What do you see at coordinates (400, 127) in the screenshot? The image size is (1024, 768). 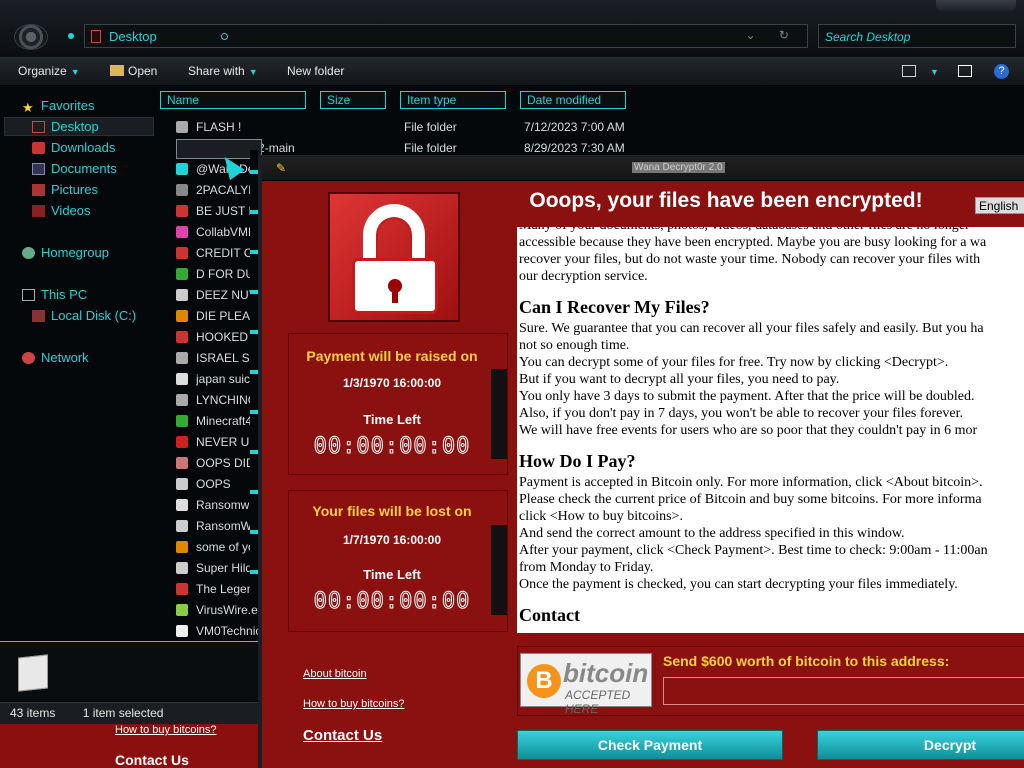 I see `file-row: FLASH ! File folder 7/12/2023 7:00 AM` at bounding box center [400, 127].